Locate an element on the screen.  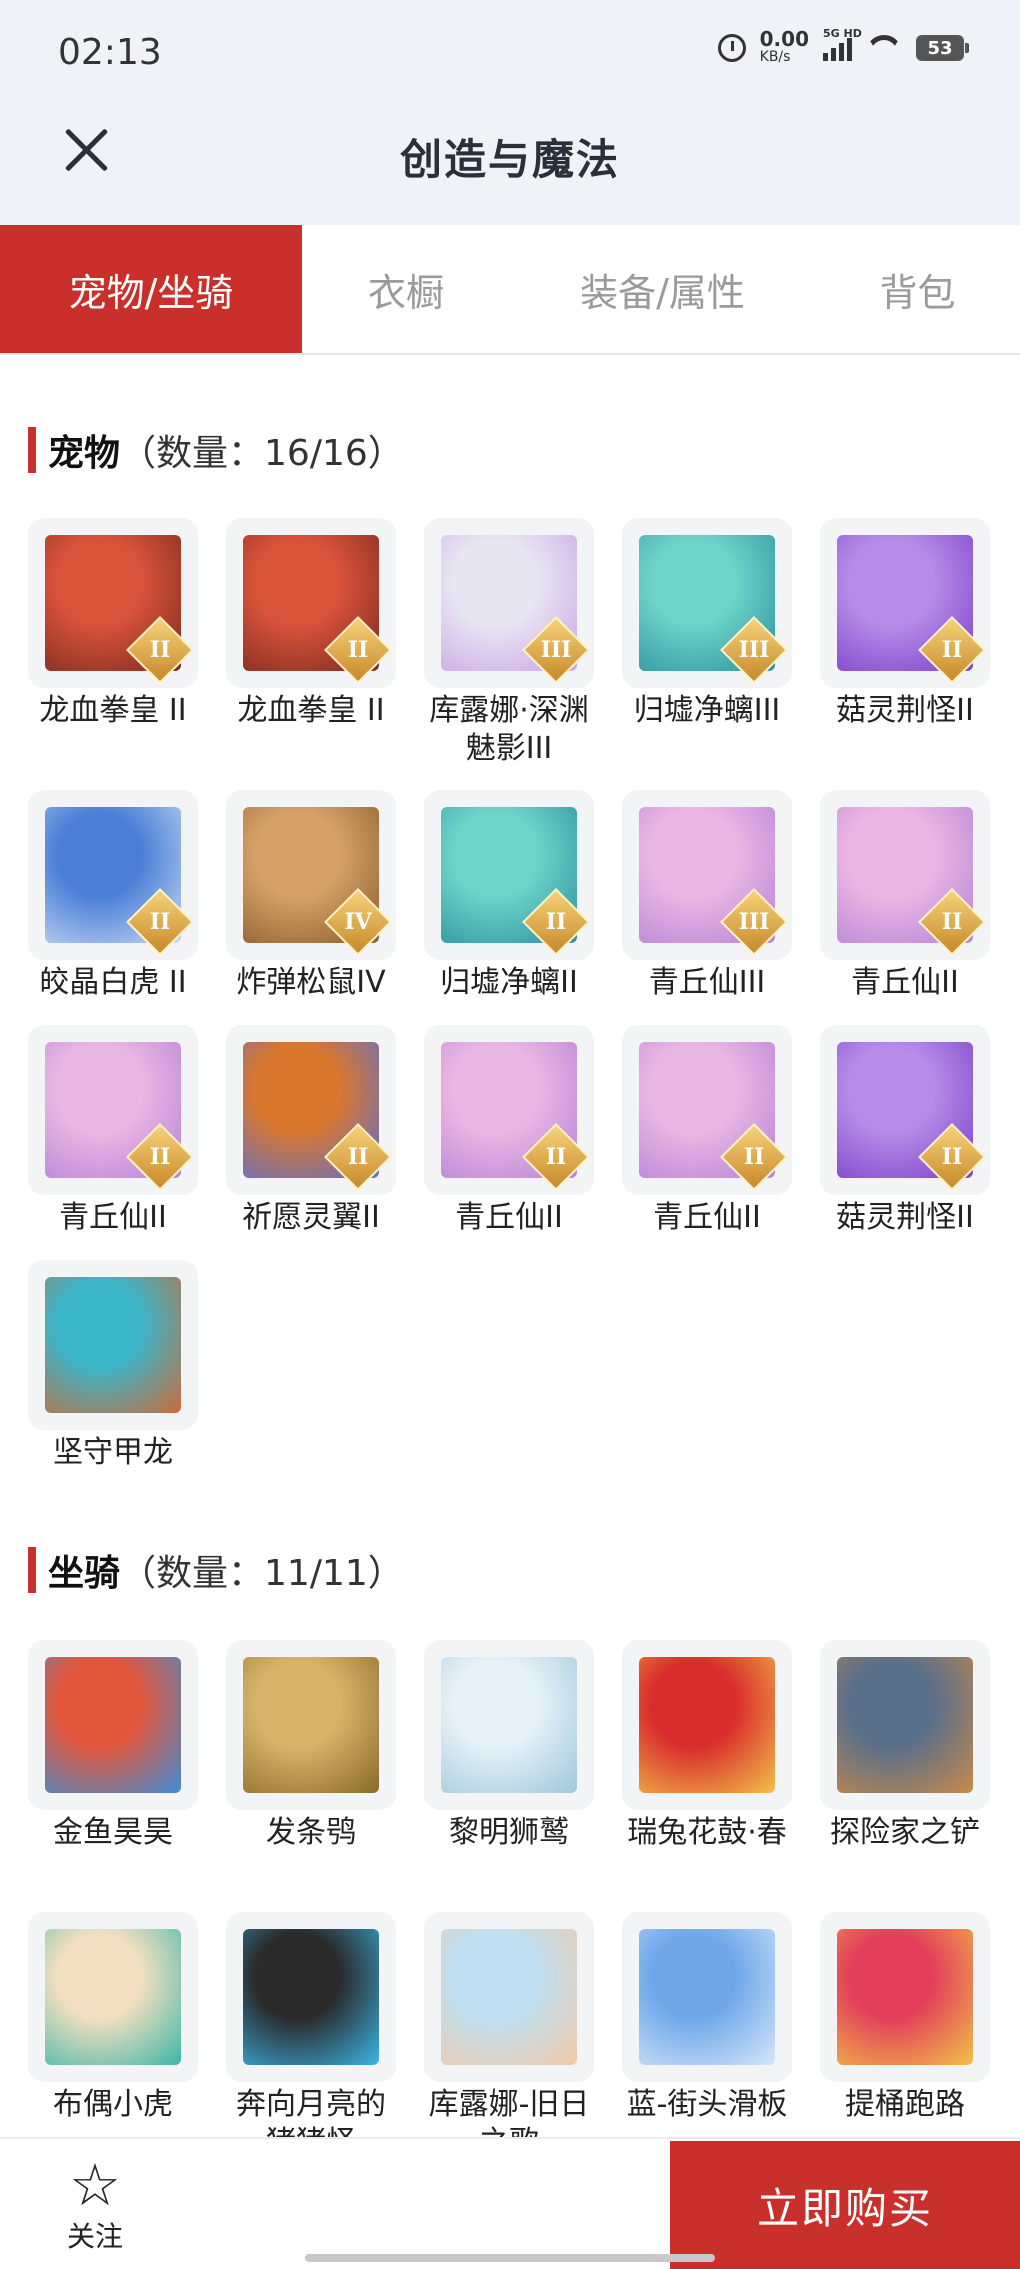
item-card: II 皎晶白虎 II is located at coordinates (113, 915).